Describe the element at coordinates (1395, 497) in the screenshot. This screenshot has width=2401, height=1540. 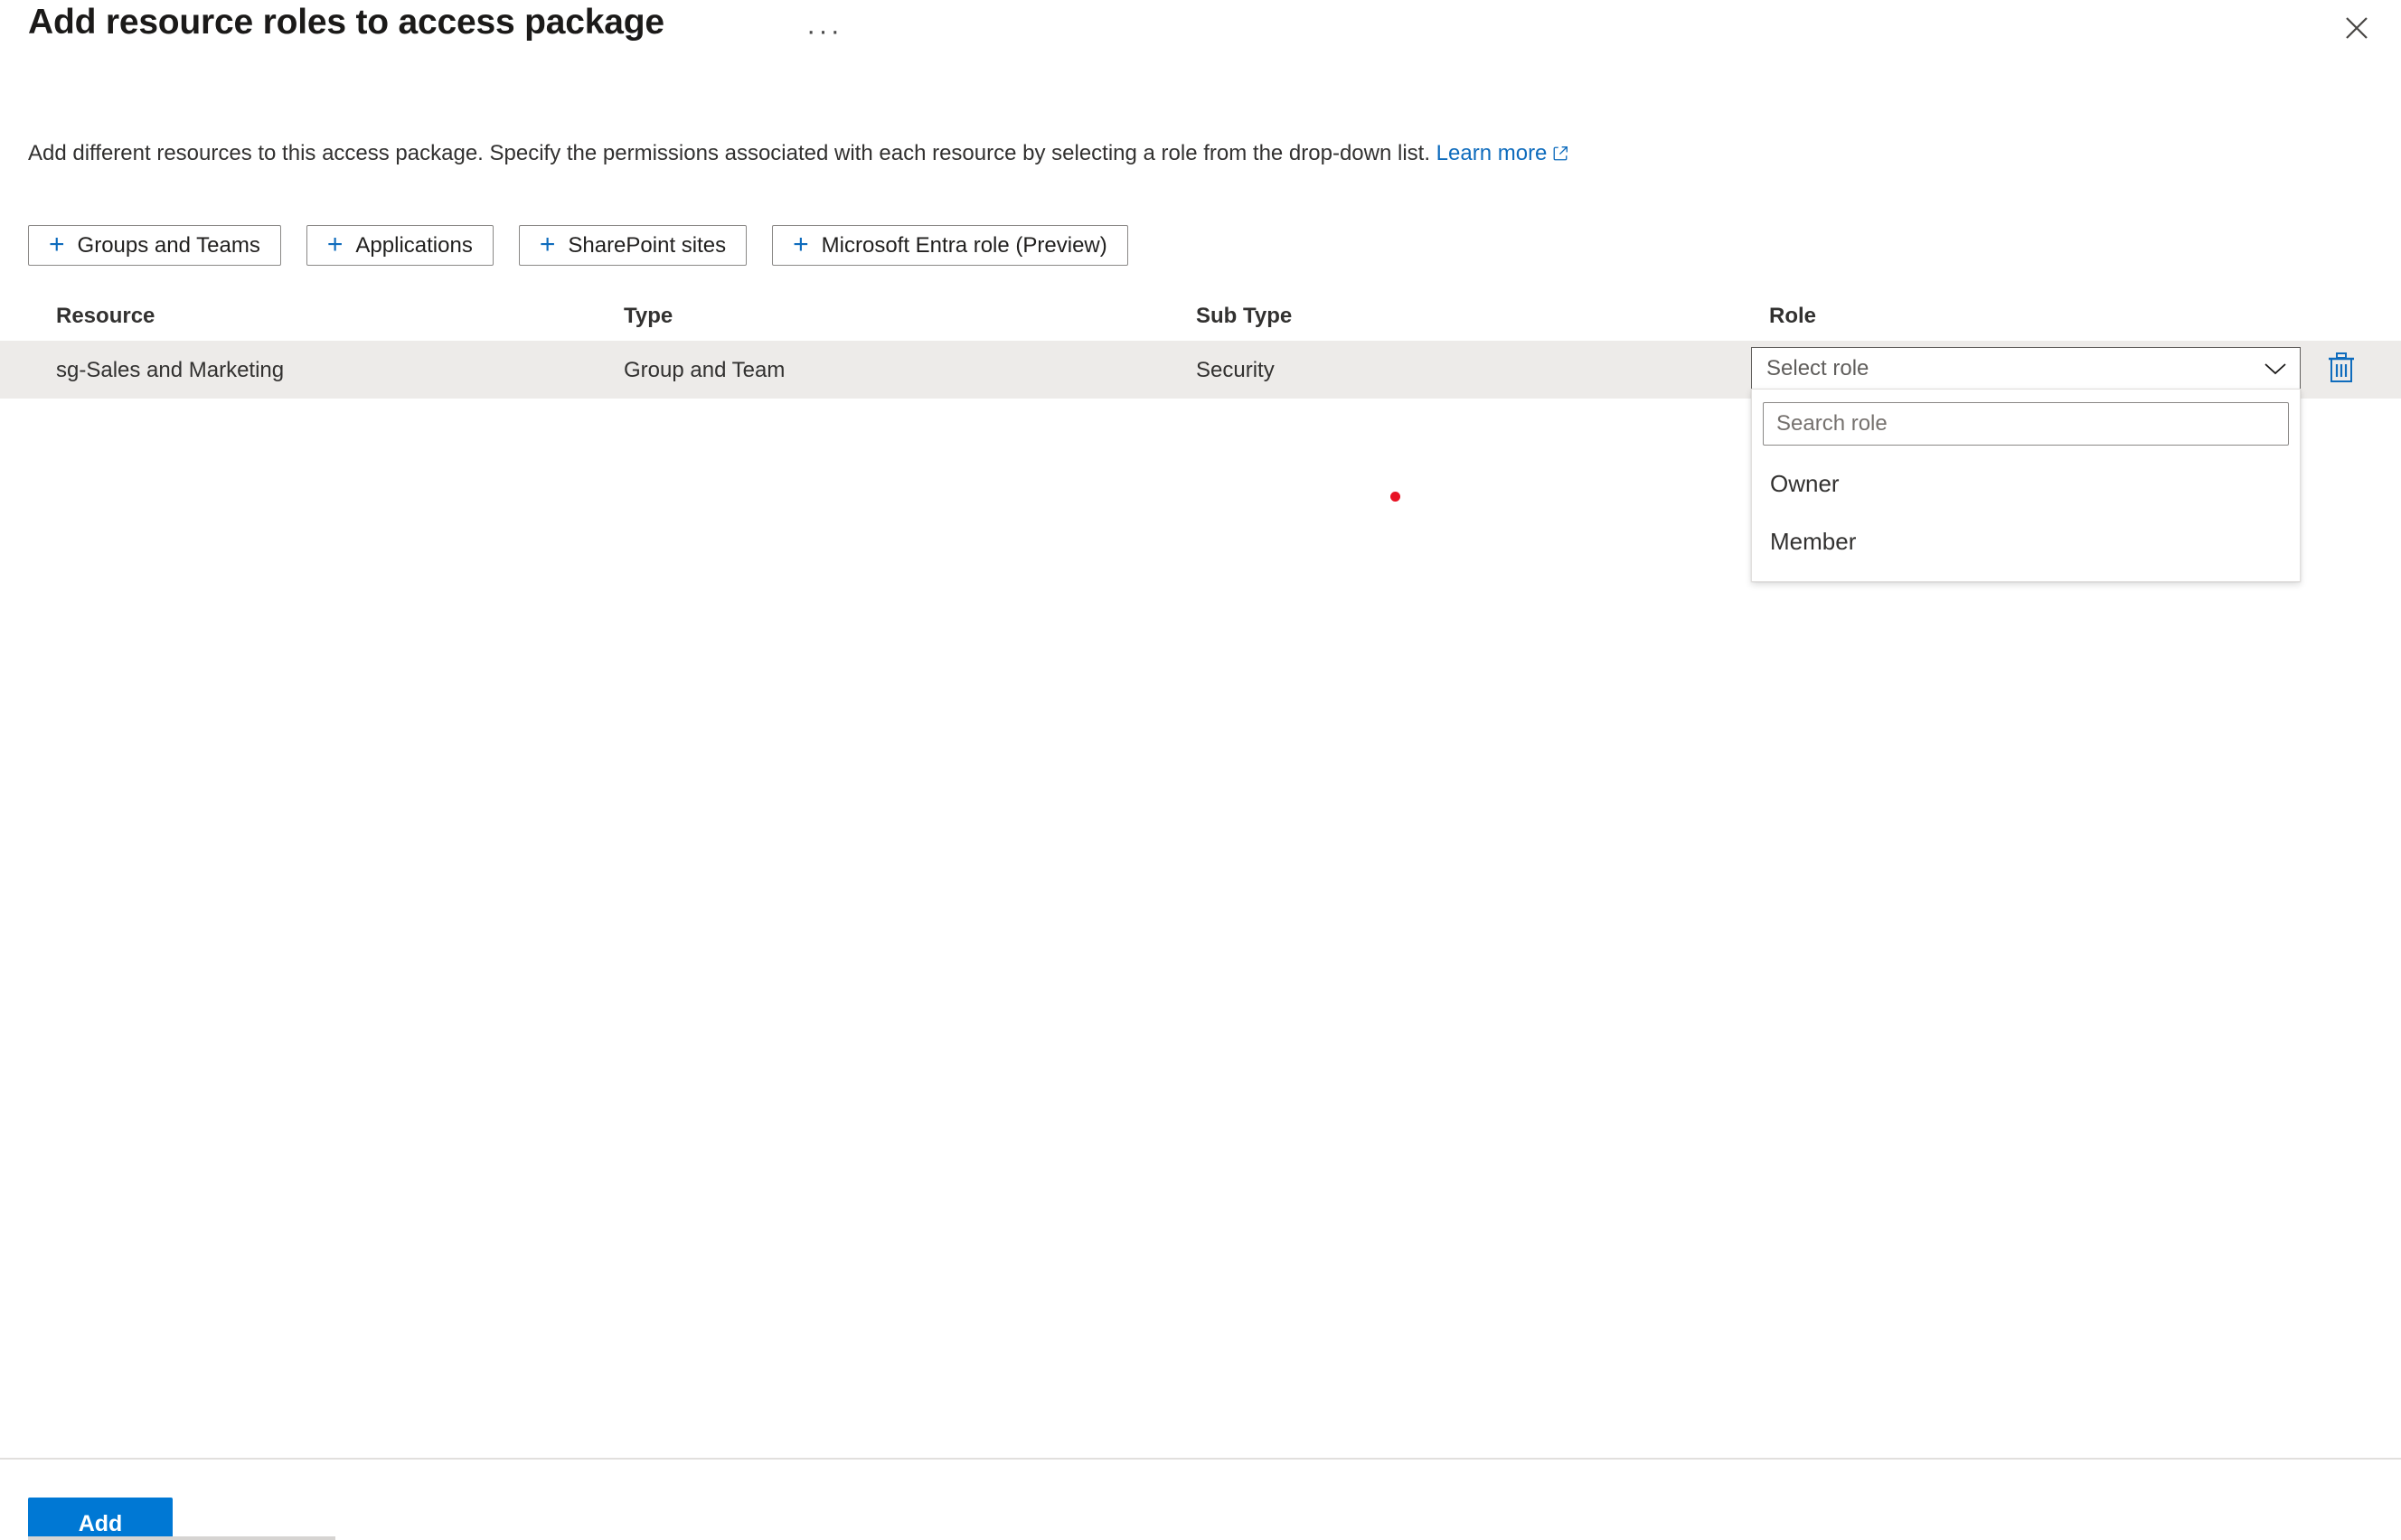
I see `cursor-indicator-dot` at that location.